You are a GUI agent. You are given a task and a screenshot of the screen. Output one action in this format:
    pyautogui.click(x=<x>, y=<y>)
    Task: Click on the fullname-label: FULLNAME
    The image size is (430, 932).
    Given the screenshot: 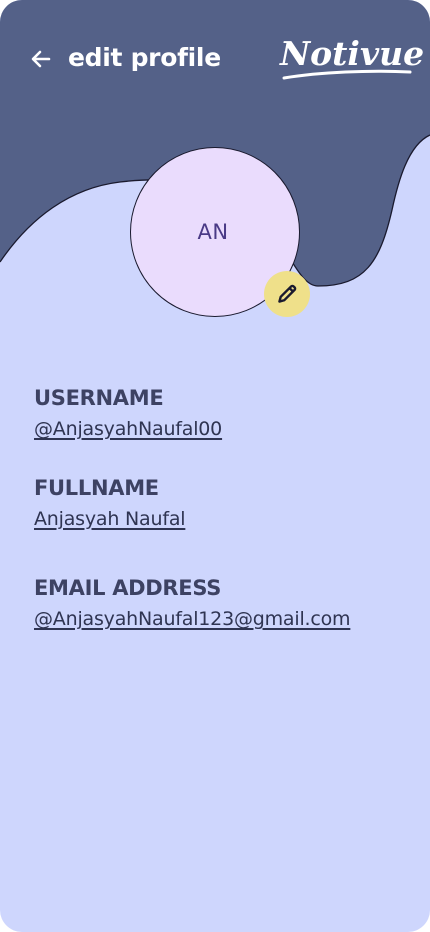 What is the action you would take?
    pyautogui.click(x=96, y=488)
    